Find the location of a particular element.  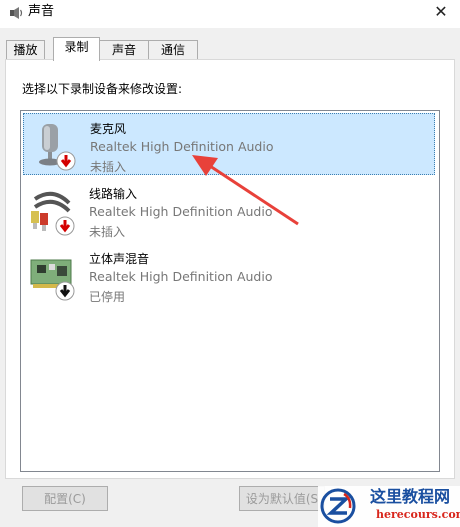

device-item-line-in: 线路输入 Realtek High Definition Audio 未插入 is located at coordinates (229, 210).